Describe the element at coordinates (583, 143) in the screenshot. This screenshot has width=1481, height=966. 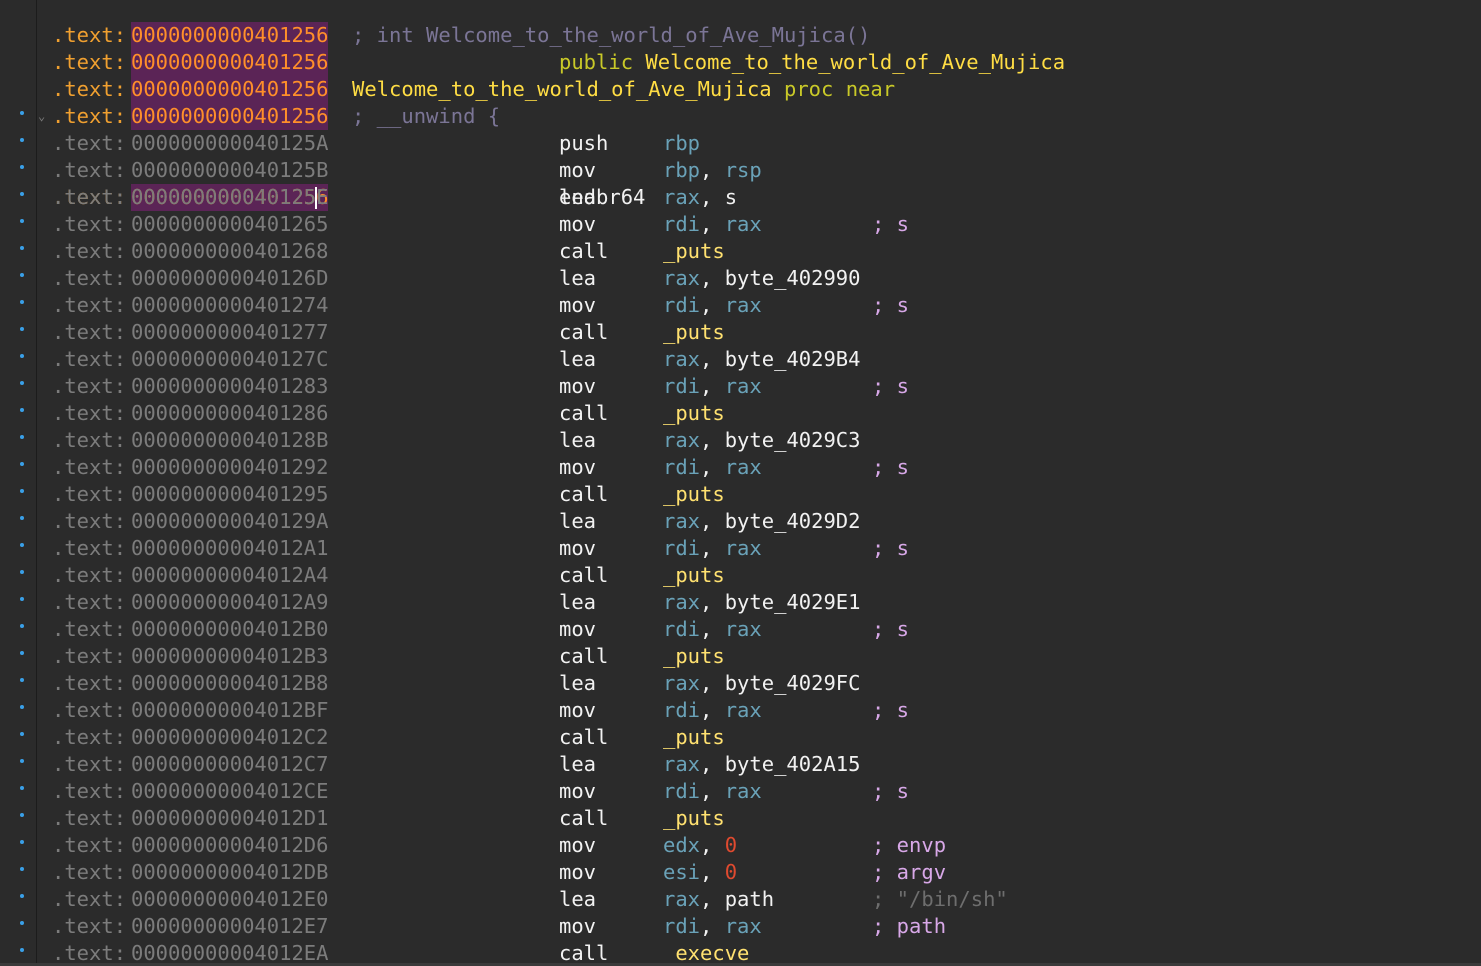
I see `mnemonic: push` at that location.